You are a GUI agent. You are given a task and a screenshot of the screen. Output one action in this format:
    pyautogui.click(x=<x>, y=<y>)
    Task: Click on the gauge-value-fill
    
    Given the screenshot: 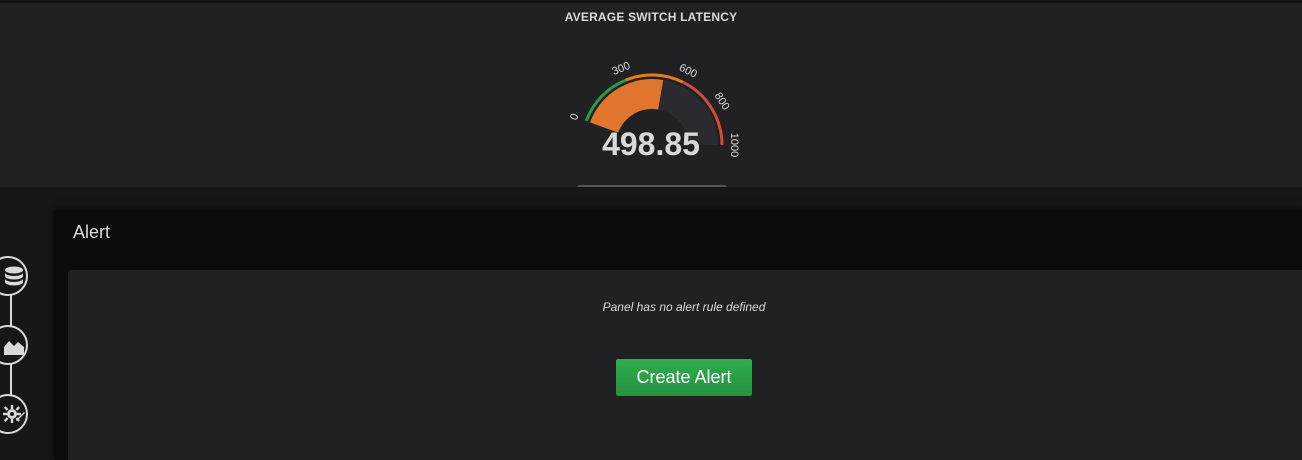 What is the action you would take?
    pyautogui.click(x=626, y=106)
    